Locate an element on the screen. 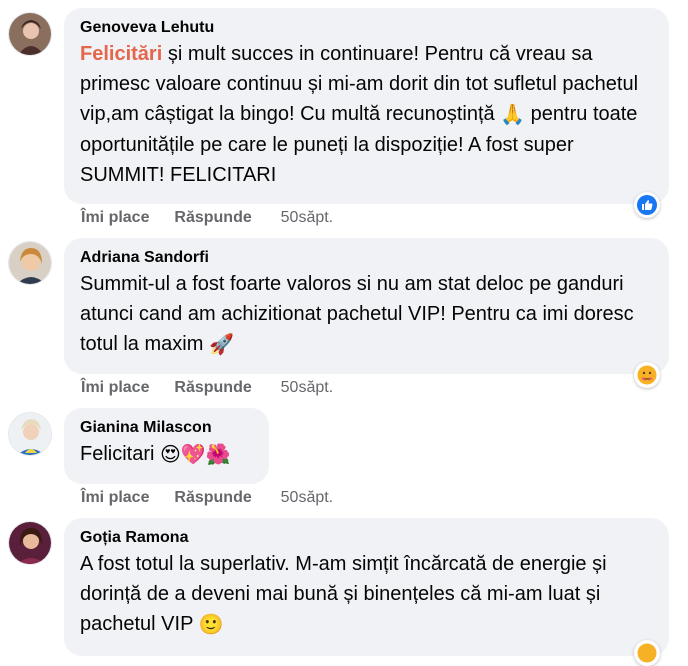 The image size is (688, 666). comment-author: Genoveva Lehutu is located at coordinates (366, 28).